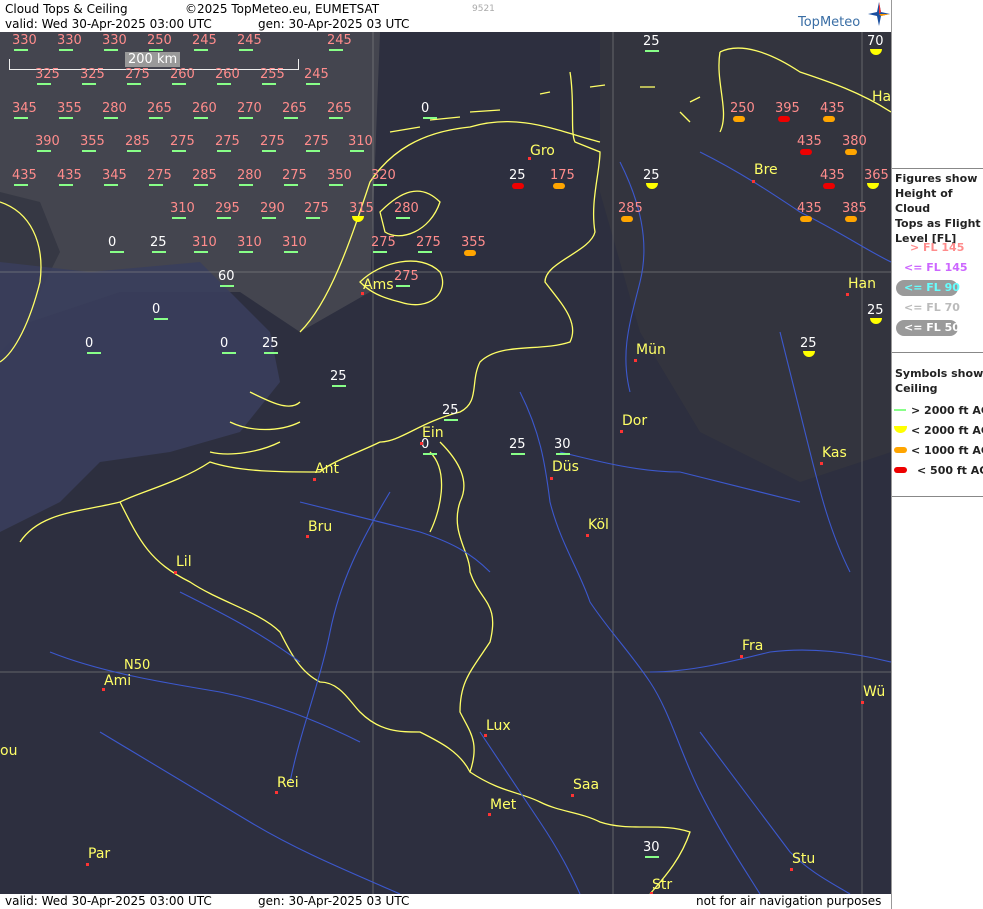 This screenshot has height=909, width=983. Describe the element at coordinates (272, 208) in the screenshot. I see `cloud-top-label: 290` at that location.